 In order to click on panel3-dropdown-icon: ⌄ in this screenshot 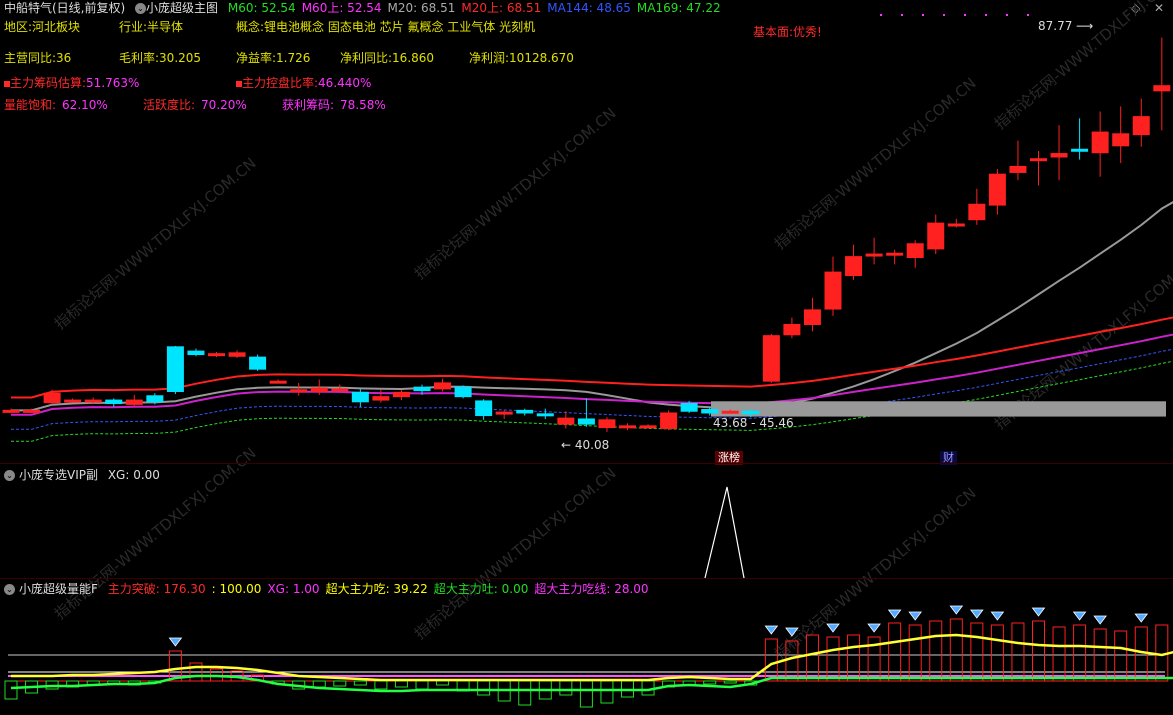, I will do `click(9, 589)`.